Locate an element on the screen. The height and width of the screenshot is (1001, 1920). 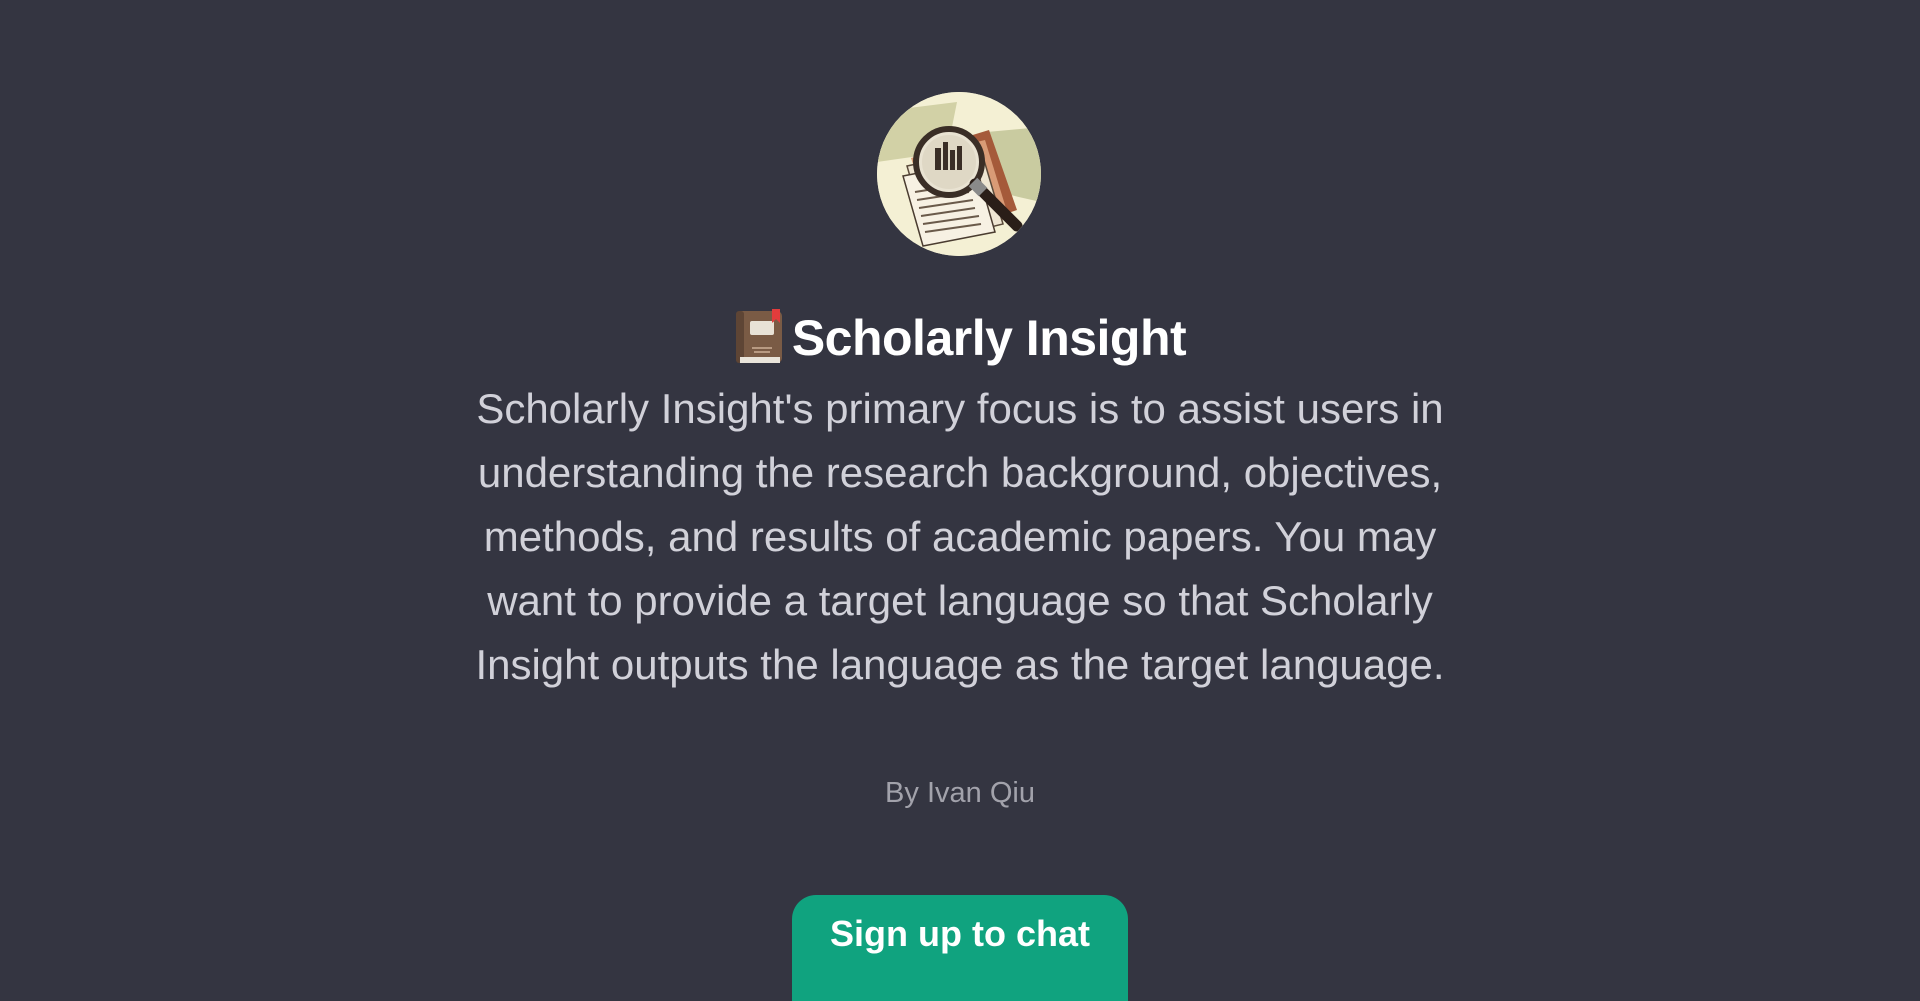
gpt-name: Scholarly Insight is located at coordinates (989, 338).